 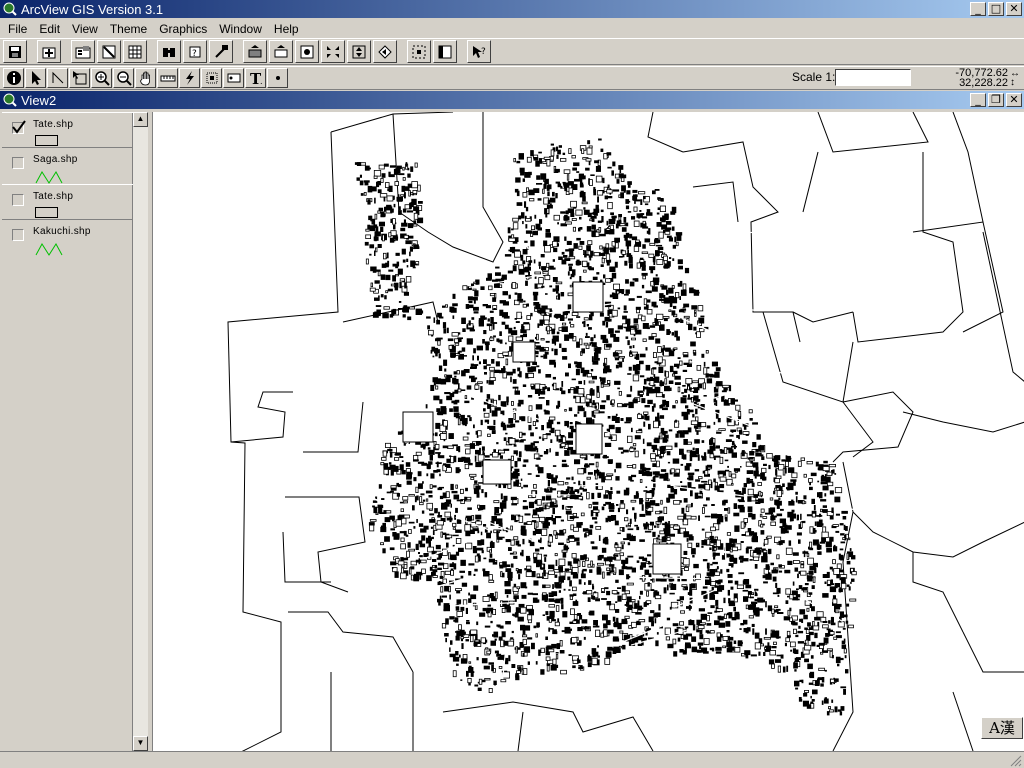 I want to click on locate-address-icon: ?, so click(x=195, y=52).